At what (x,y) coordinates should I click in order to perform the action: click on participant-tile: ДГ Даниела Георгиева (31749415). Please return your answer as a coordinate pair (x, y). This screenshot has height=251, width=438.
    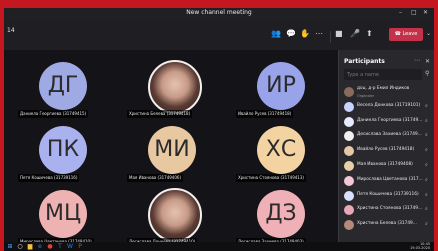
    Looking at the image, I should click on (62, 87).